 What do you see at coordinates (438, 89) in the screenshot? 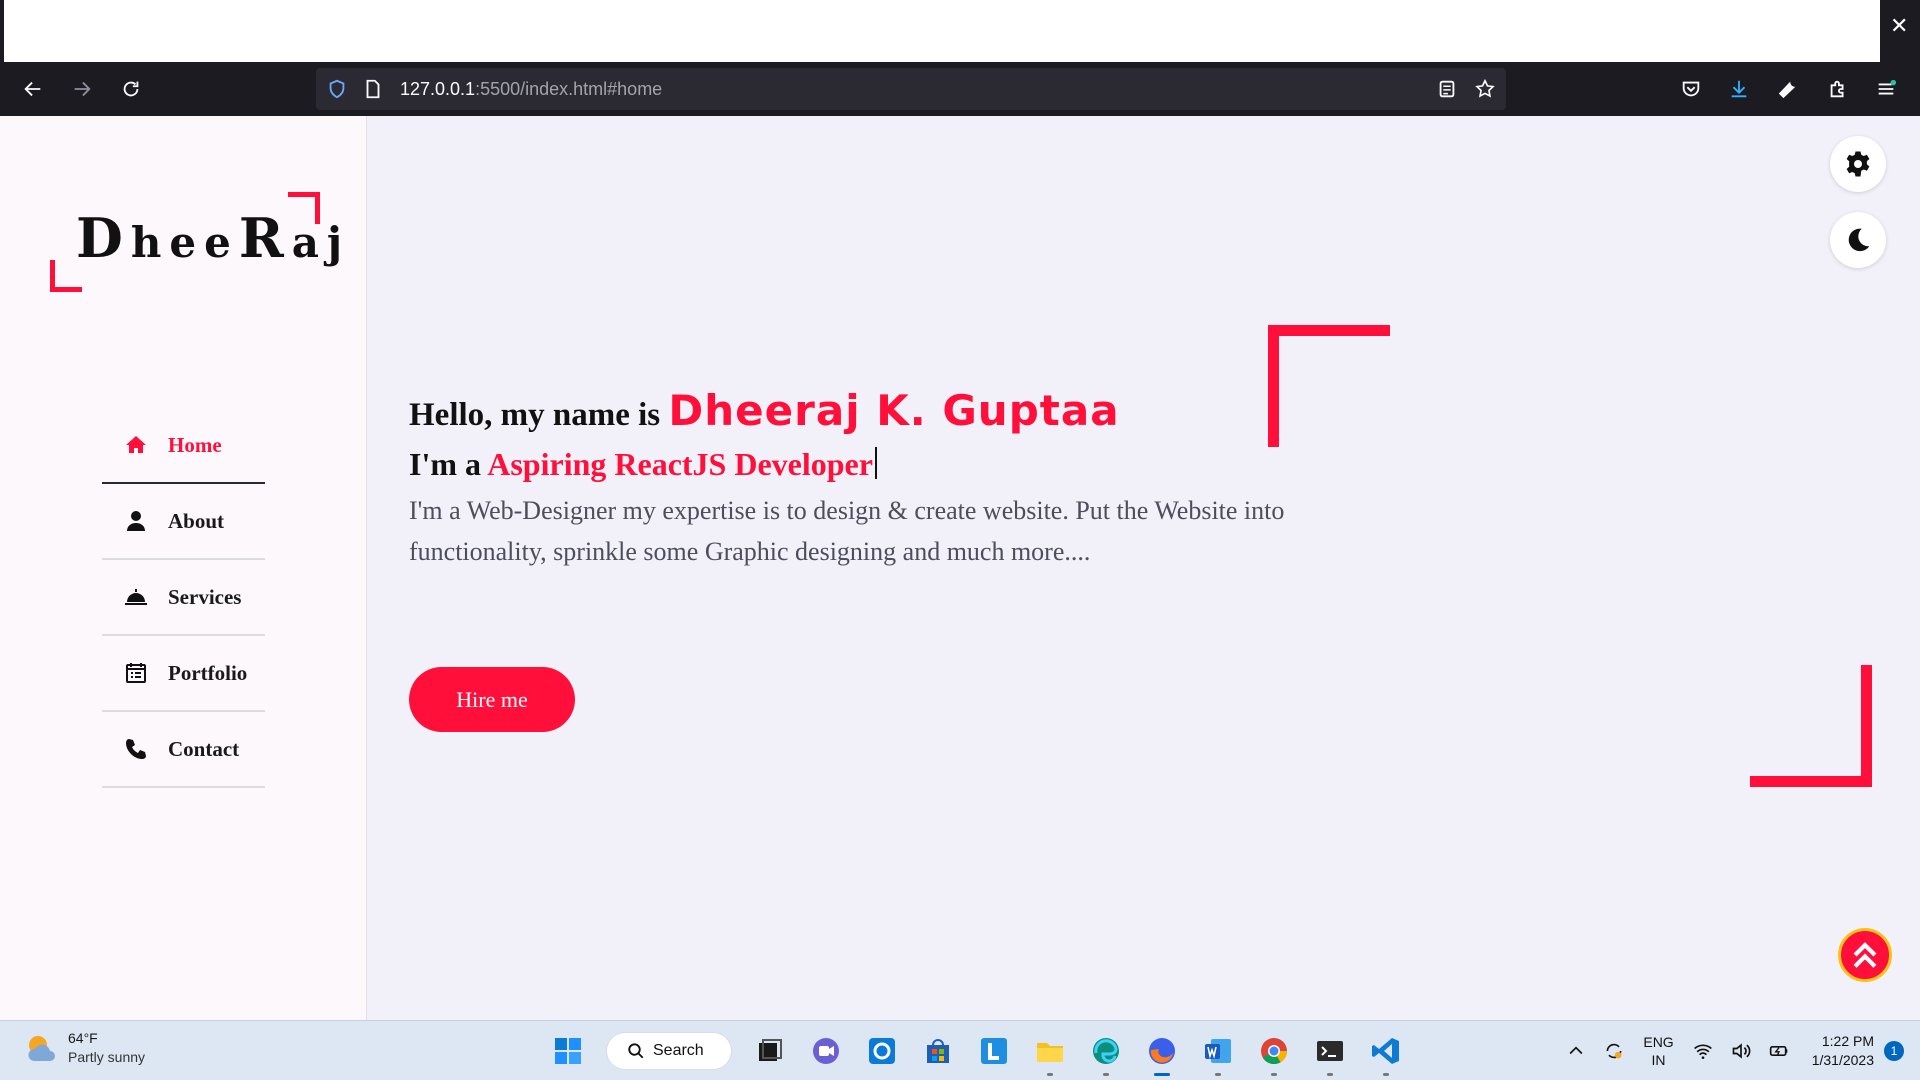
I see `url-host: 127.0.0.1` at bounding box center [438, 89].